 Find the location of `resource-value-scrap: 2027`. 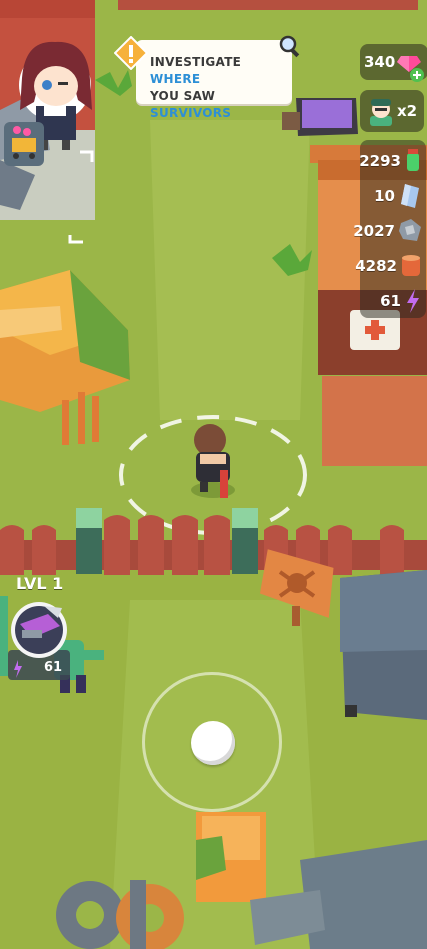

resource-value-scrap: 2027 is located at coordinates (374, 231).